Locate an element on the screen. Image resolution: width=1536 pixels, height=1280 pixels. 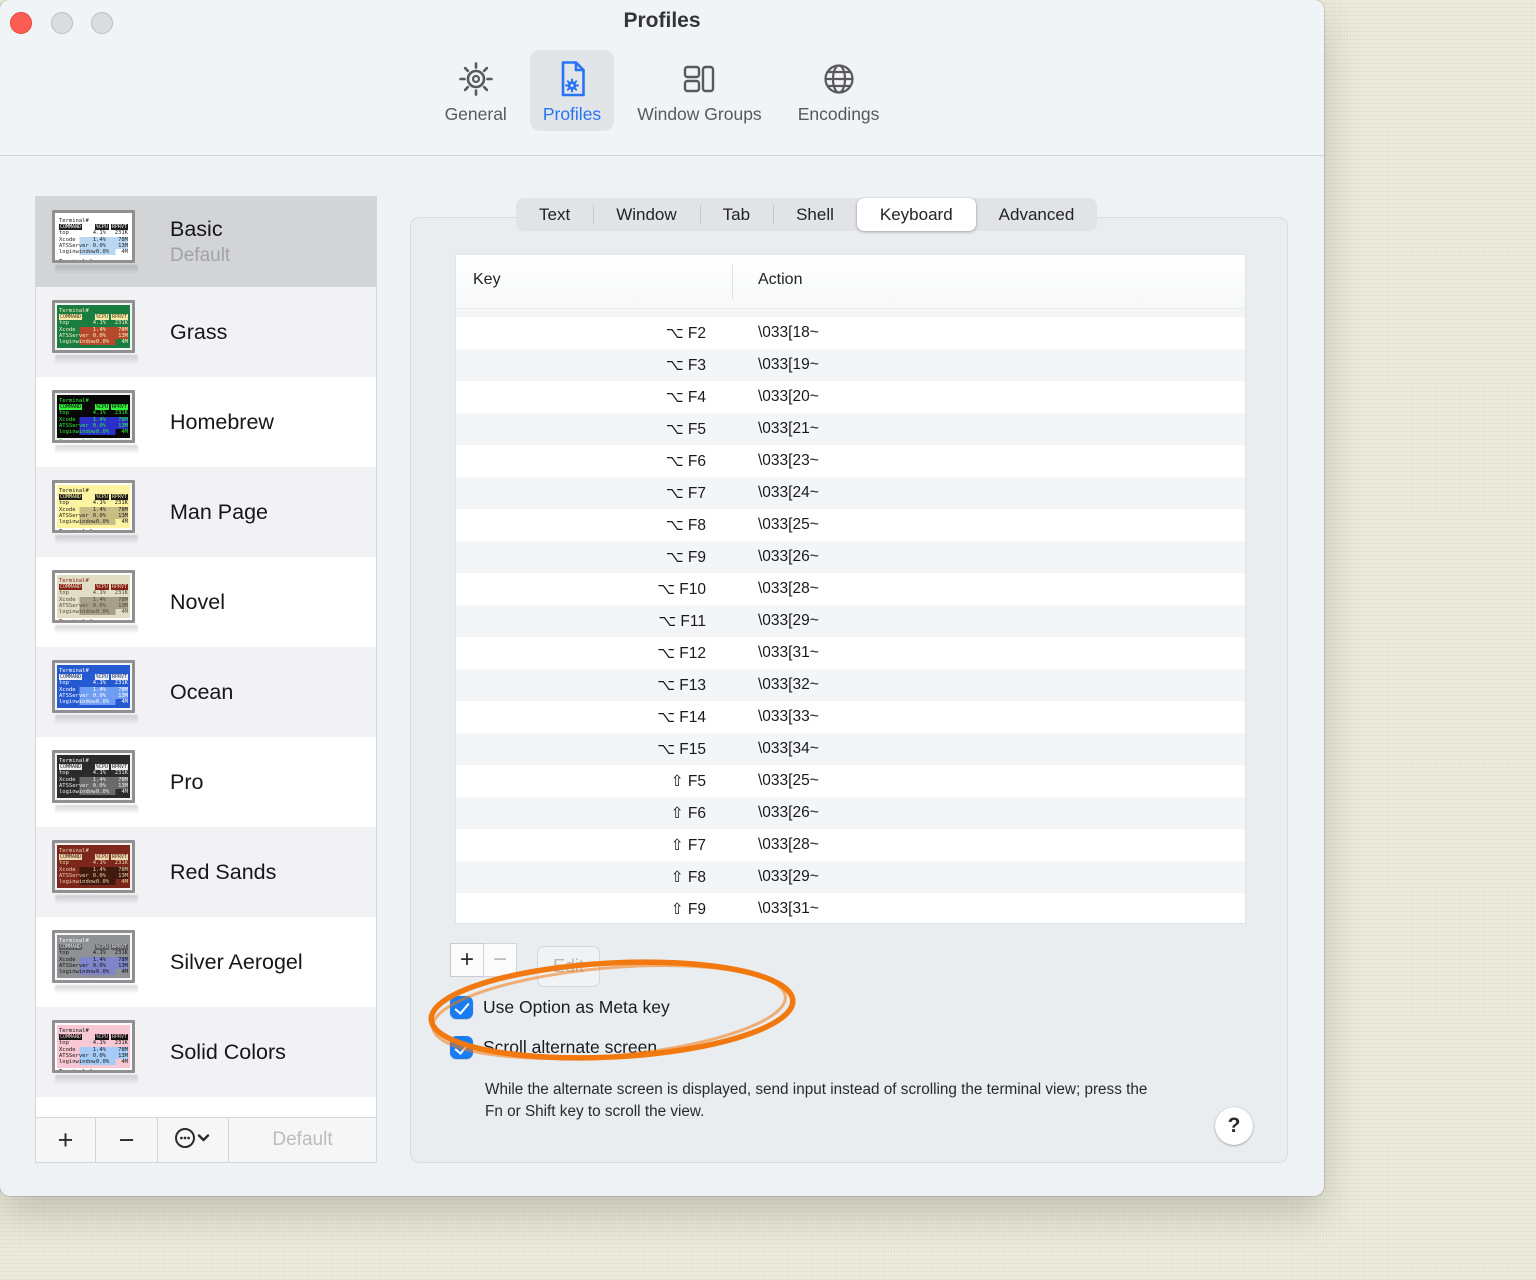
profile-name: Basic is located at coordinates (196, 229).